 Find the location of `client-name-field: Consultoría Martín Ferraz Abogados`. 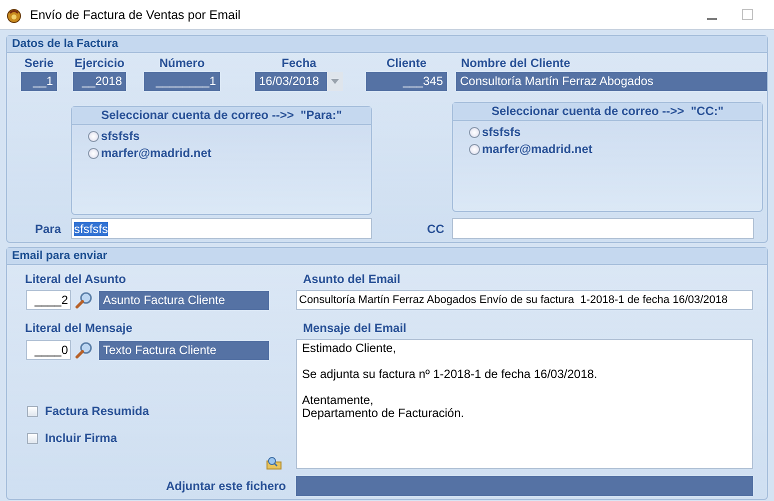

client-name-field: Consultoría Martín Ferraz Abogados is located at coordinates (611, 81).